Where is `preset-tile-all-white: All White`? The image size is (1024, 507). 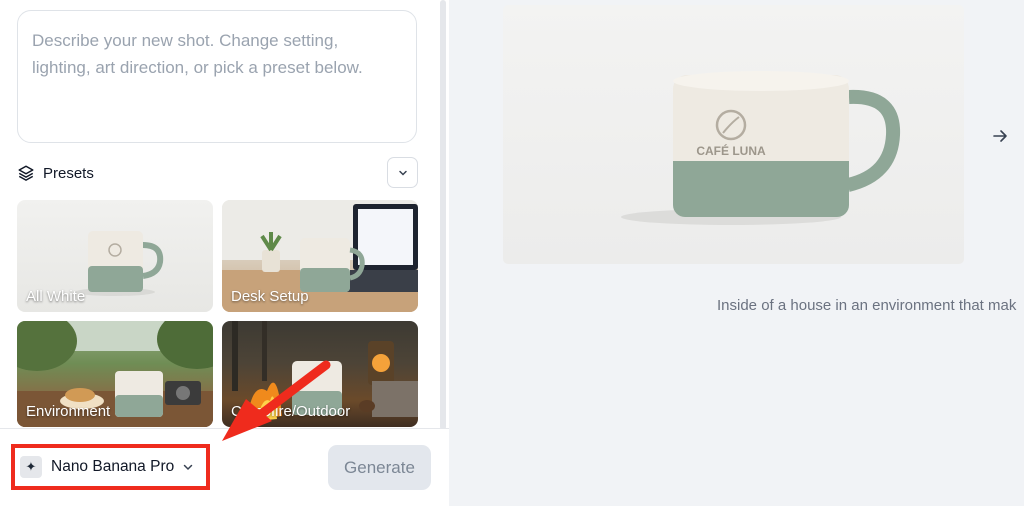
preset-tile-all-white: All White is located at coordinates (115, 256).